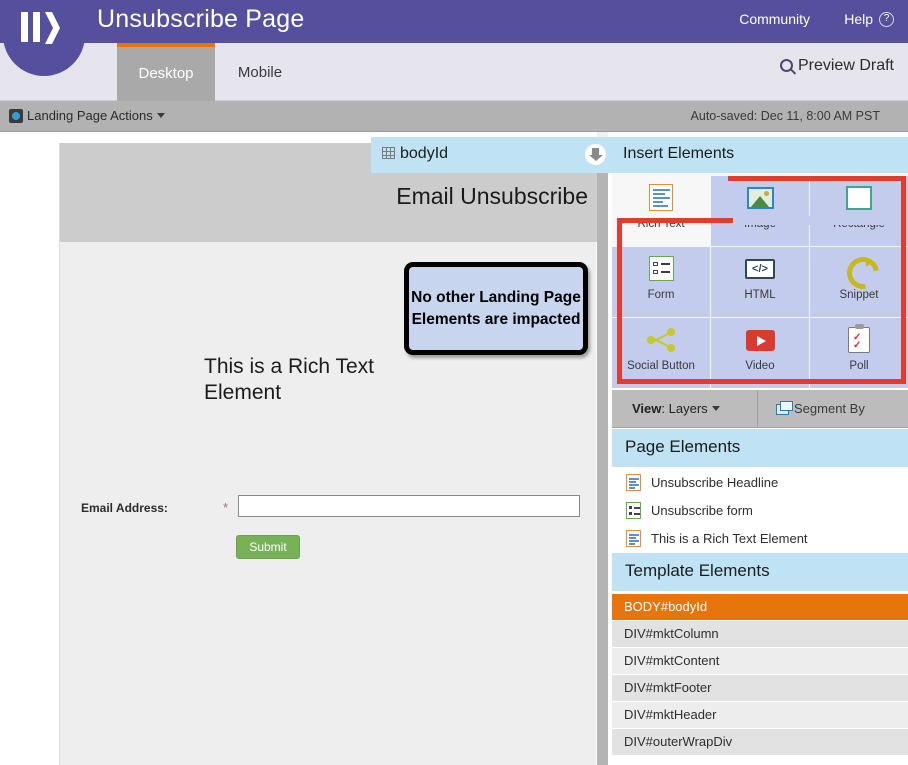 This screenshot has height=765, width=908. What do you see at coordinates (678, 741) in the screenshot?
I see `template-element-label: DIV#outerWrapDiv` at bounding box center [678, 741].